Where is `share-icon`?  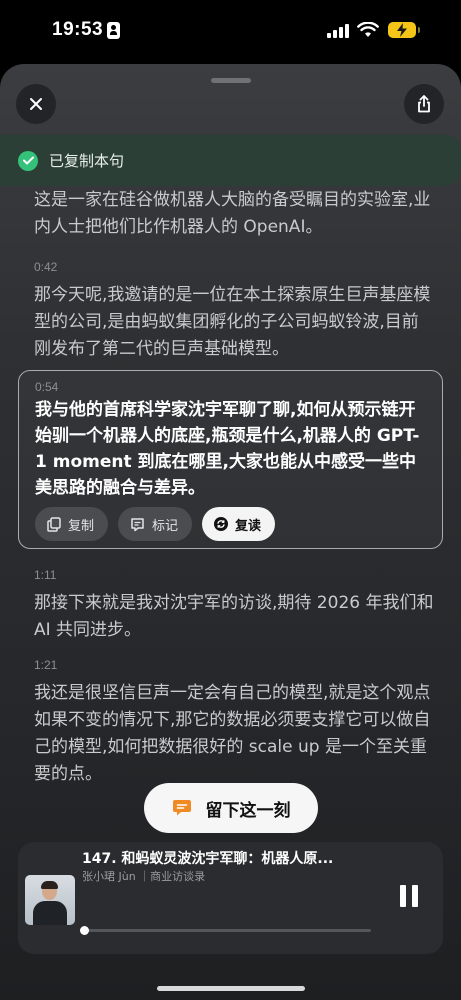 share-icon is located at coordinates (424, 104).